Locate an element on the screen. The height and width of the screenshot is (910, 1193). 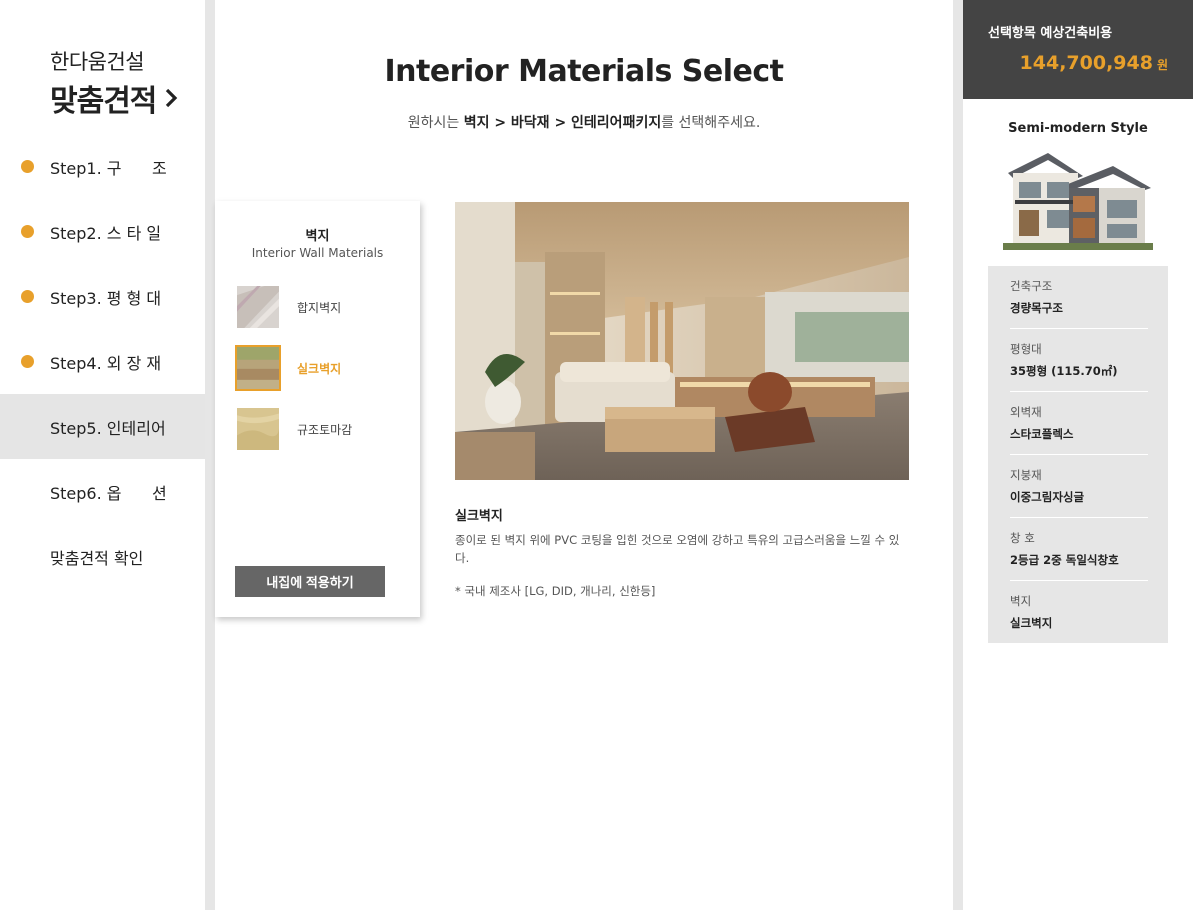
spec-value: 35평형 (115.70㎡) is located at coordinates (1064, 371).